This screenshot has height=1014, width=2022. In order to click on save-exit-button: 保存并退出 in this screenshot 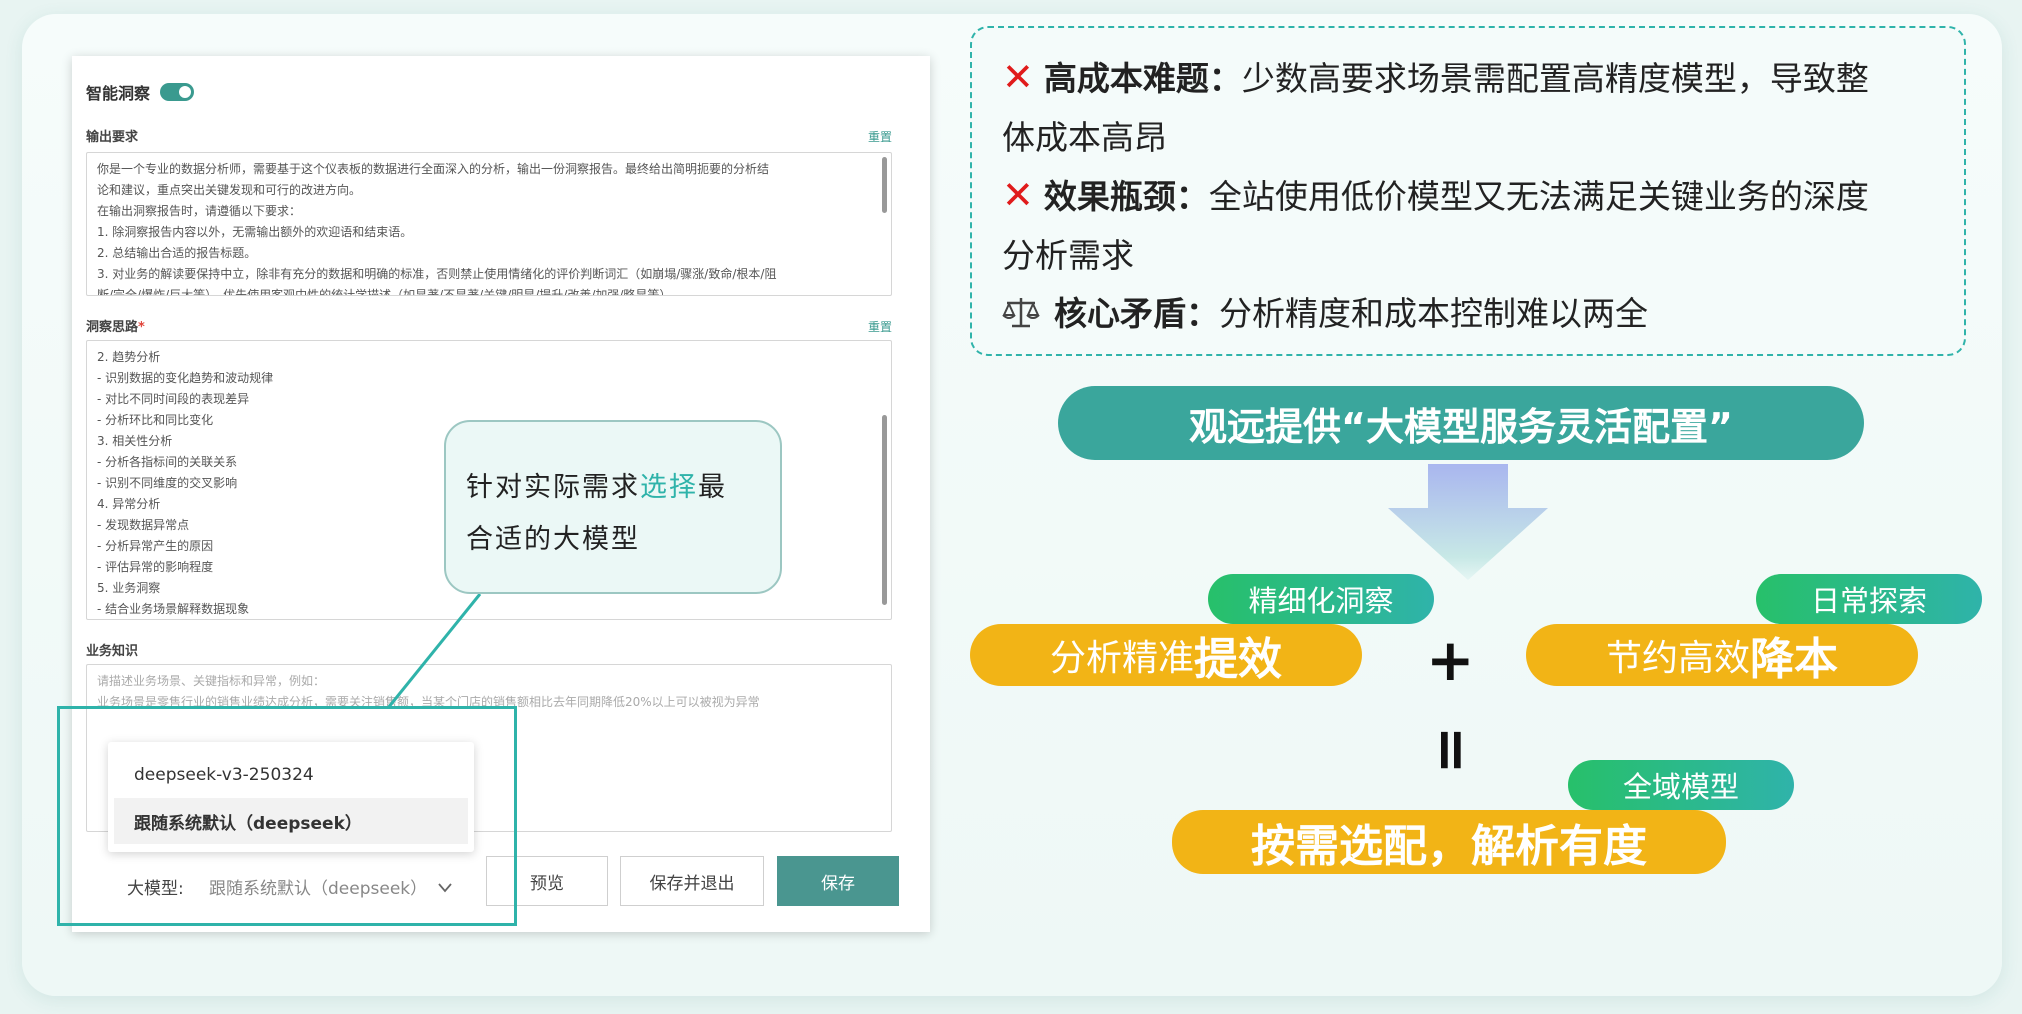, I will do `click(692, 881)`.